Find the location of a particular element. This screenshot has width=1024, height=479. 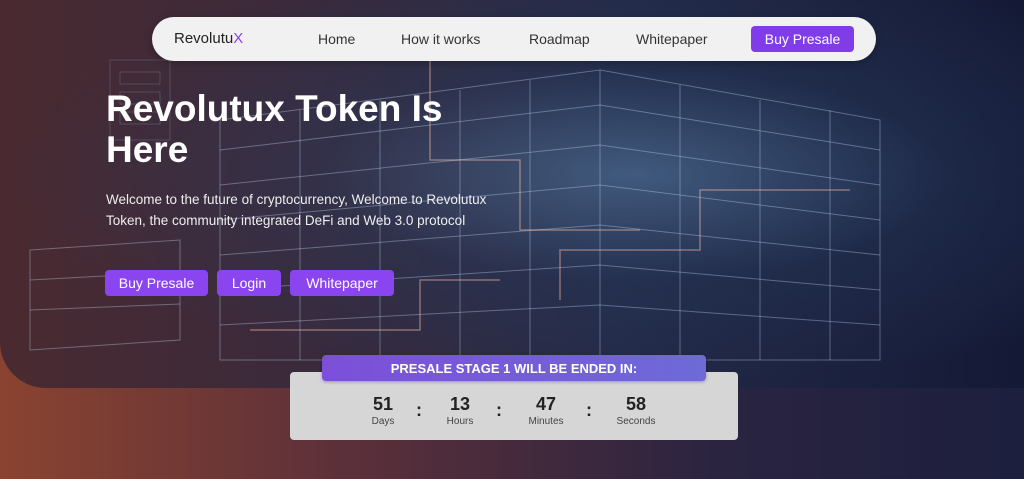

presale-stage-banner: PRESALE STAGE 1 WILL BE ENDED IN: is located at coordinates (514, 368).